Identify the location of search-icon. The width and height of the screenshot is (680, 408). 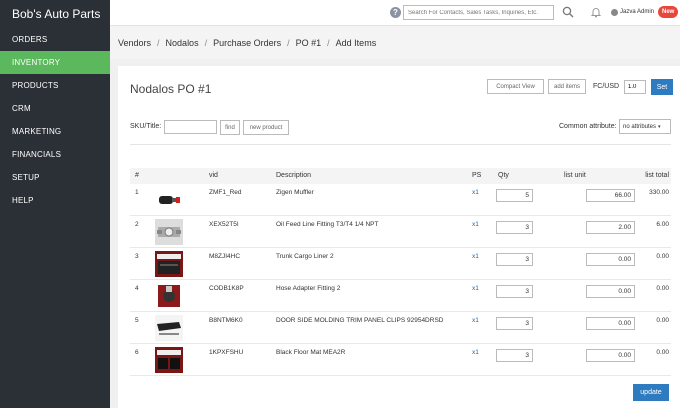
(568, 12).